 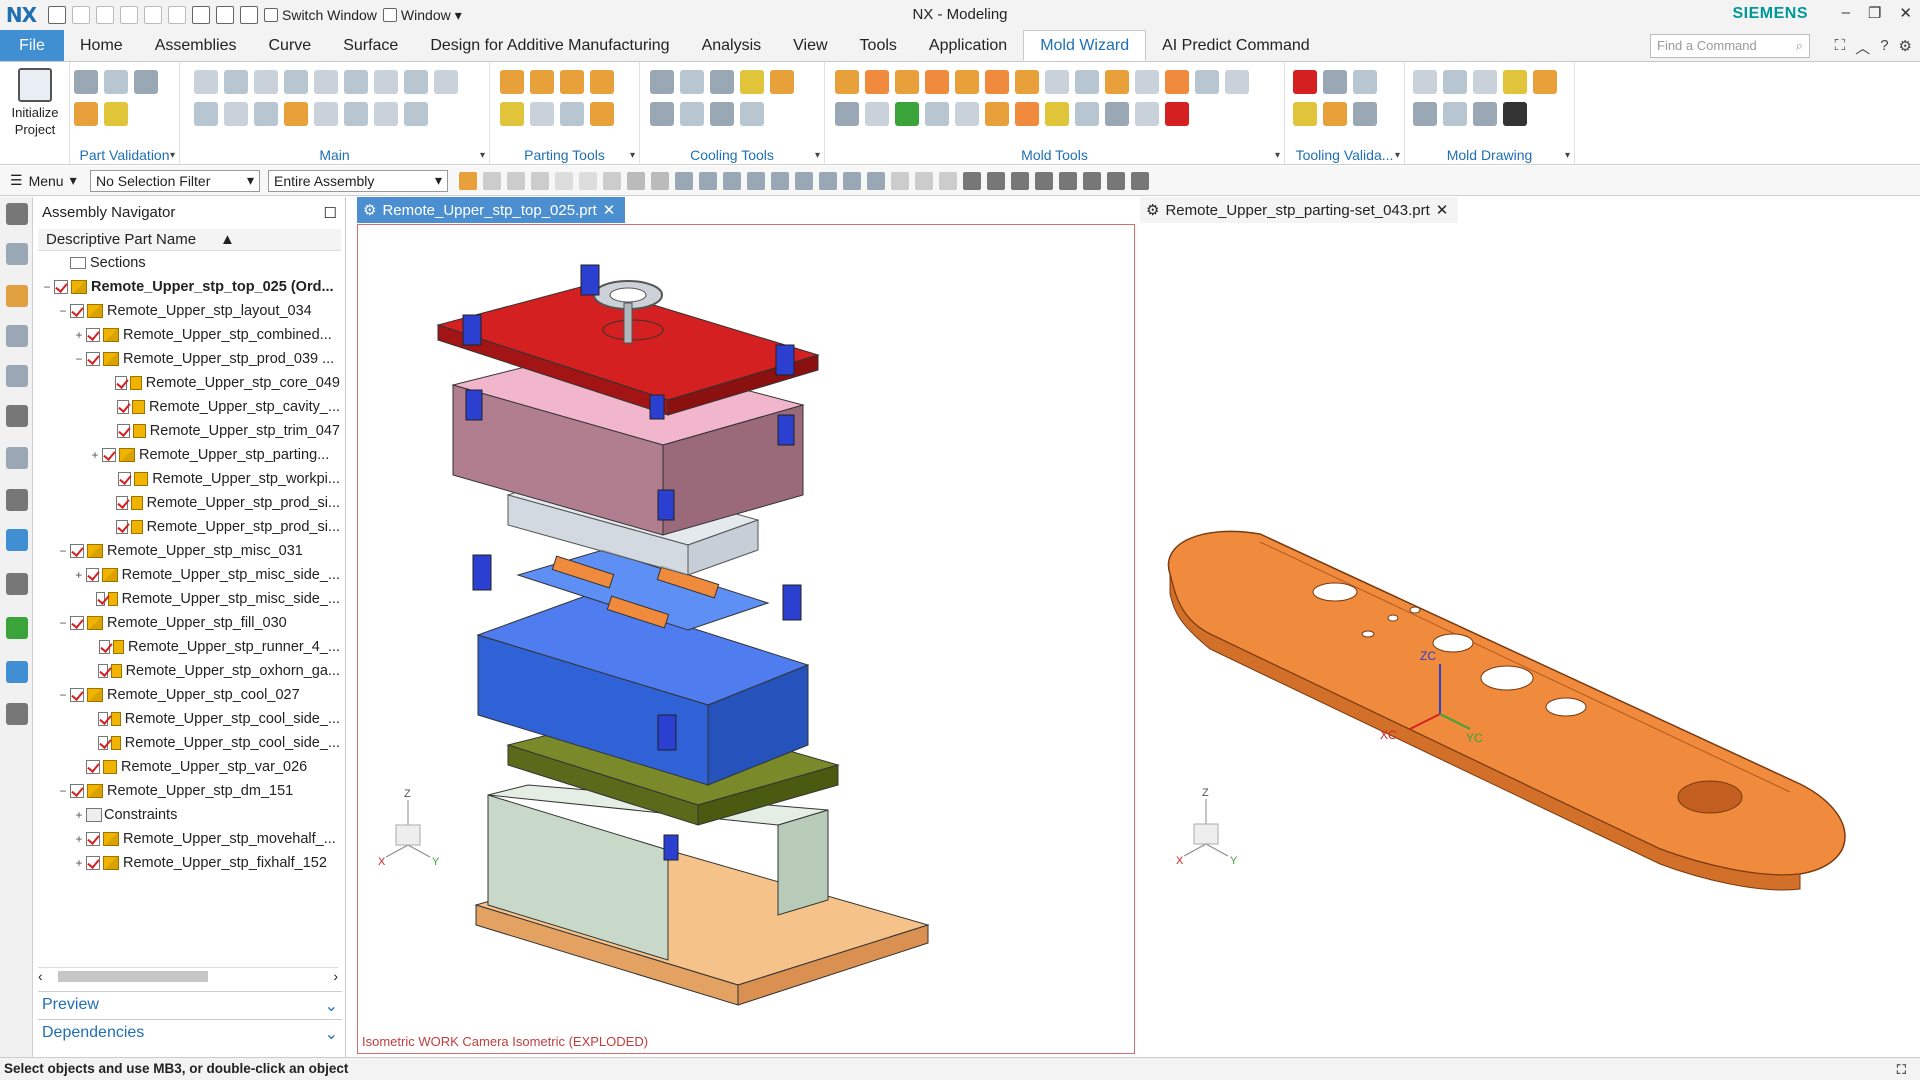 What do you see at coordinates (1901, 1070) in the screenshot?
I see `full-screen-toggle-icon: ⛶` at bounding box center [1901, 1070].